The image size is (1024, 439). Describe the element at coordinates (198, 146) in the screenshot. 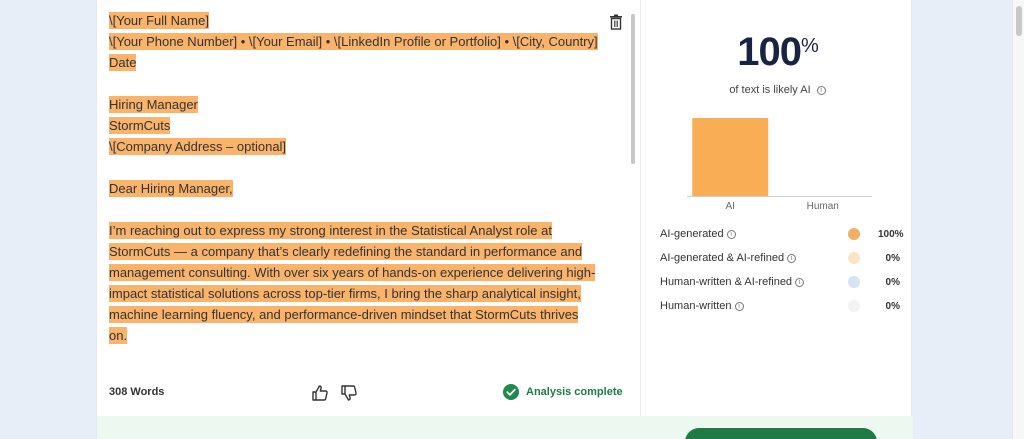

I see `highlighted-line: \[Company Address – optional]` at that location.